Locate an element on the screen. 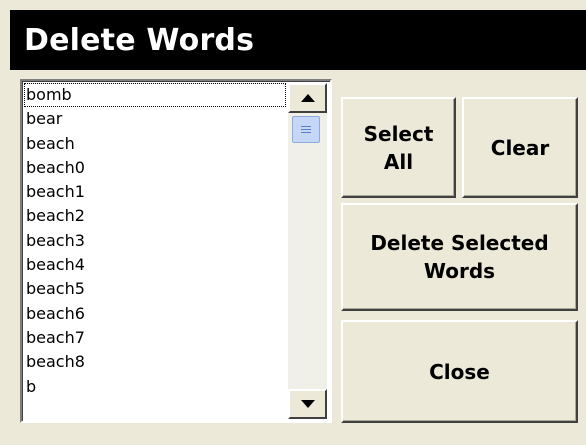  list-item: beach is located at coordinates (155, 144).